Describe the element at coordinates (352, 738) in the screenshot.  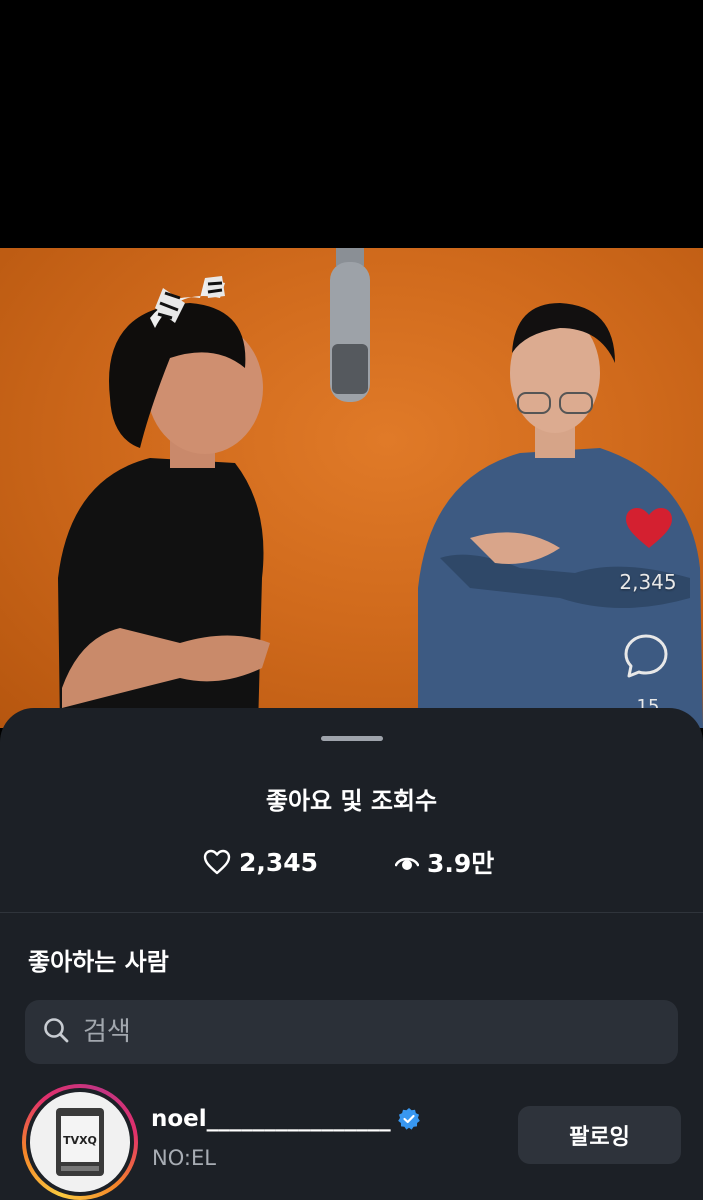
I see `sheet-grabber` at that location.